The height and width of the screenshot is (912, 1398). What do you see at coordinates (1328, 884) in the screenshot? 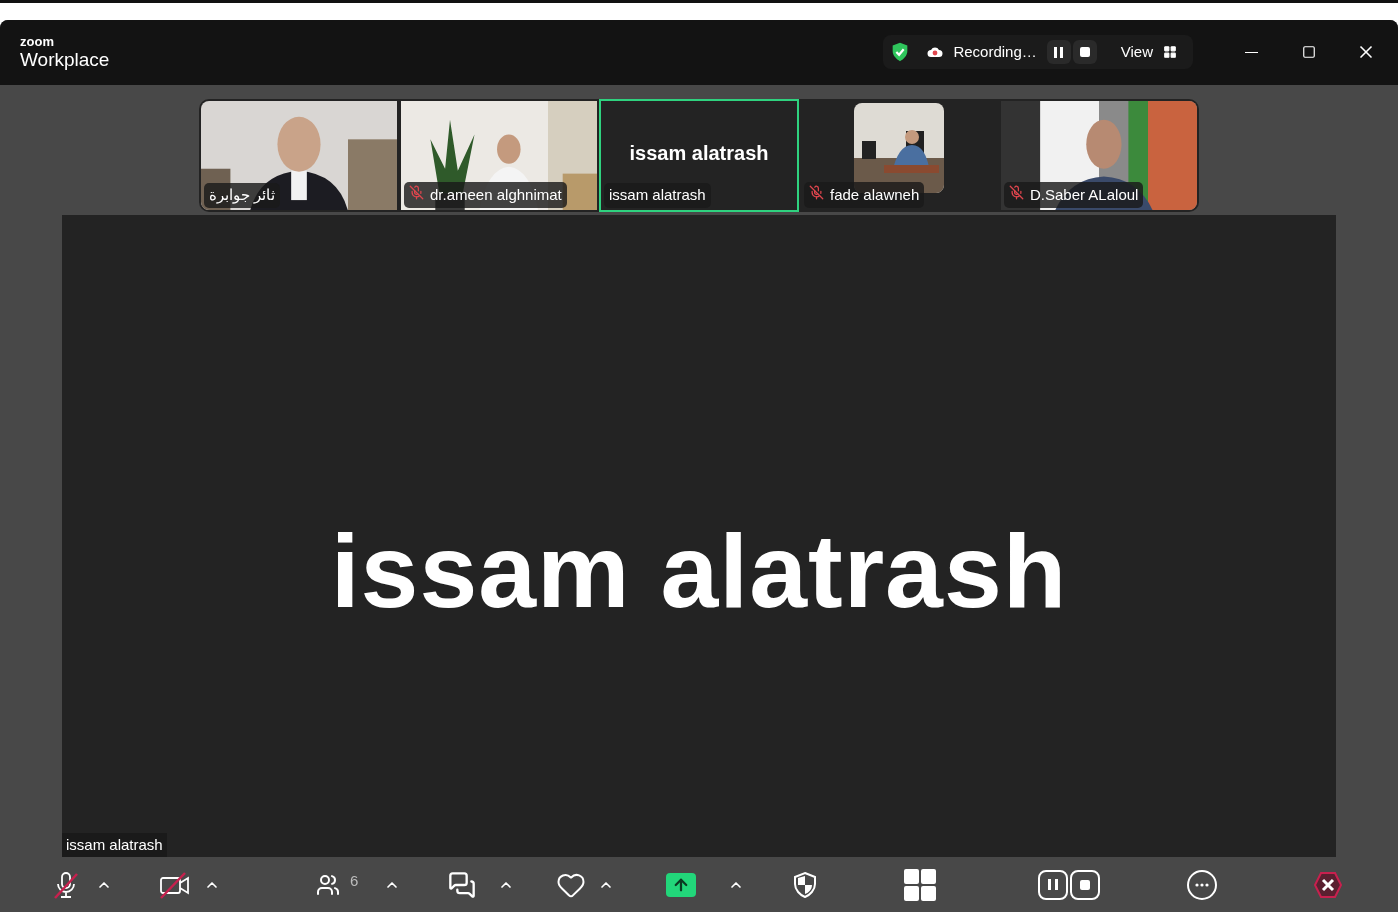
I see `end-button` at bounding box center [1328, 884].